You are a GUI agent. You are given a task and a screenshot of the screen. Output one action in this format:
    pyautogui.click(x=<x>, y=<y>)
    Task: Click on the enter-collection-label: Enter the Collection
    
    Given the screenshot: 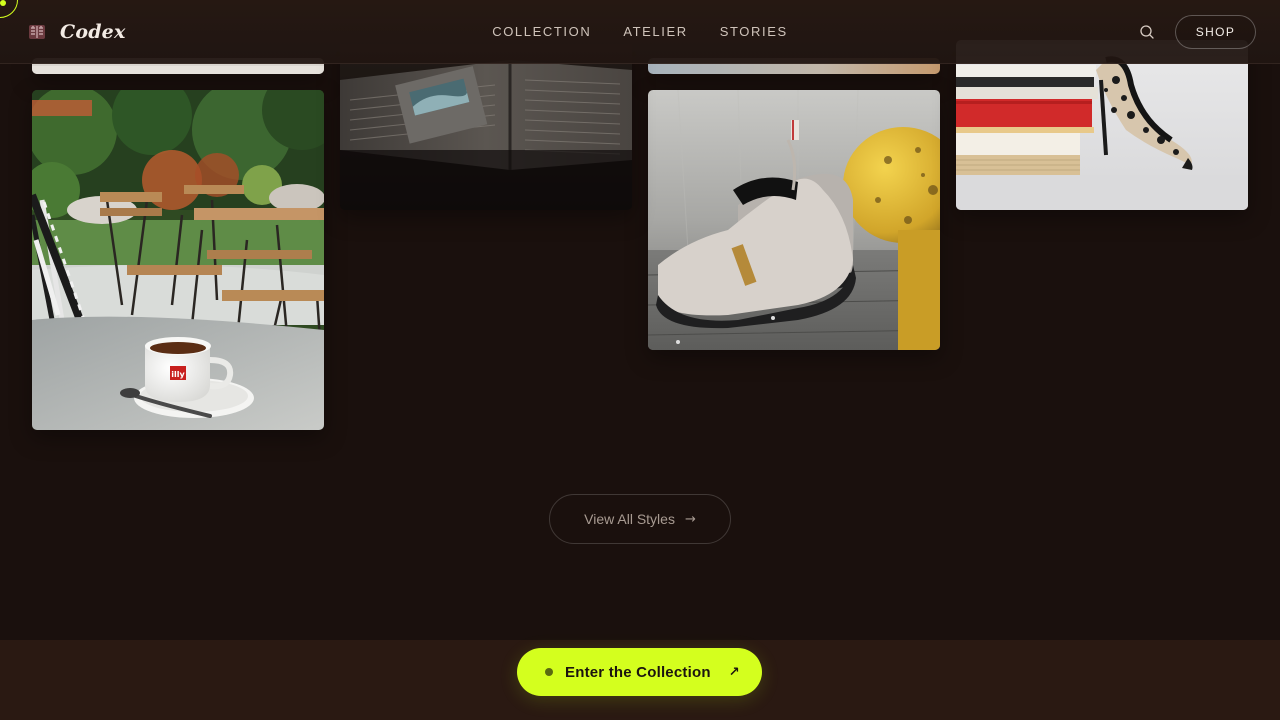 What is the action you would take?
    pyautogui.click(x=638, y=672)
    